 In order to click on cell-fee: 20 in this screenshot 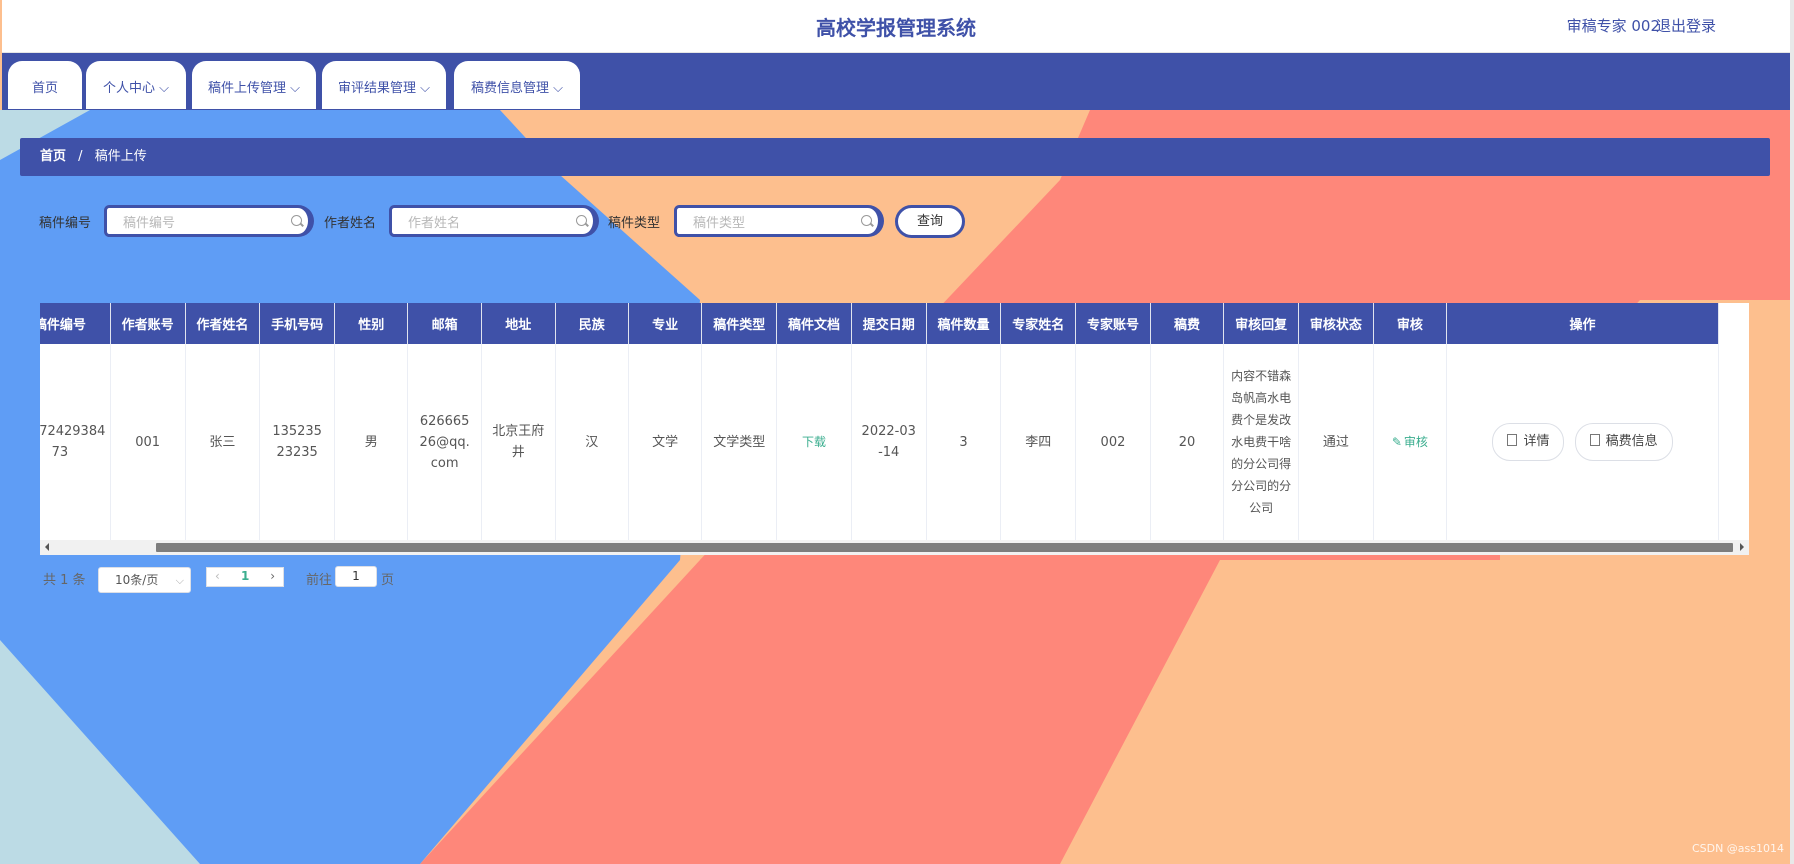, I will do `click(1187, 442)`.